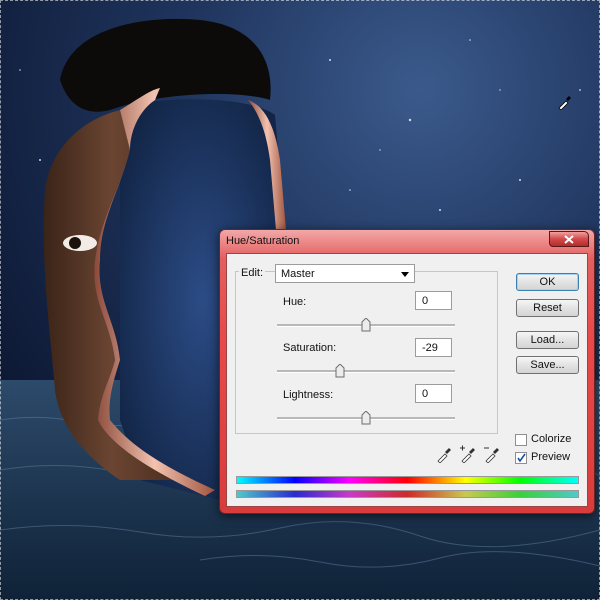 The width and height of the screenshot is (600, 600). What do you see at coordinates (366, 325) in the screenshot?
I see `hue-slider-thumb` at bounding box center [366, 325].